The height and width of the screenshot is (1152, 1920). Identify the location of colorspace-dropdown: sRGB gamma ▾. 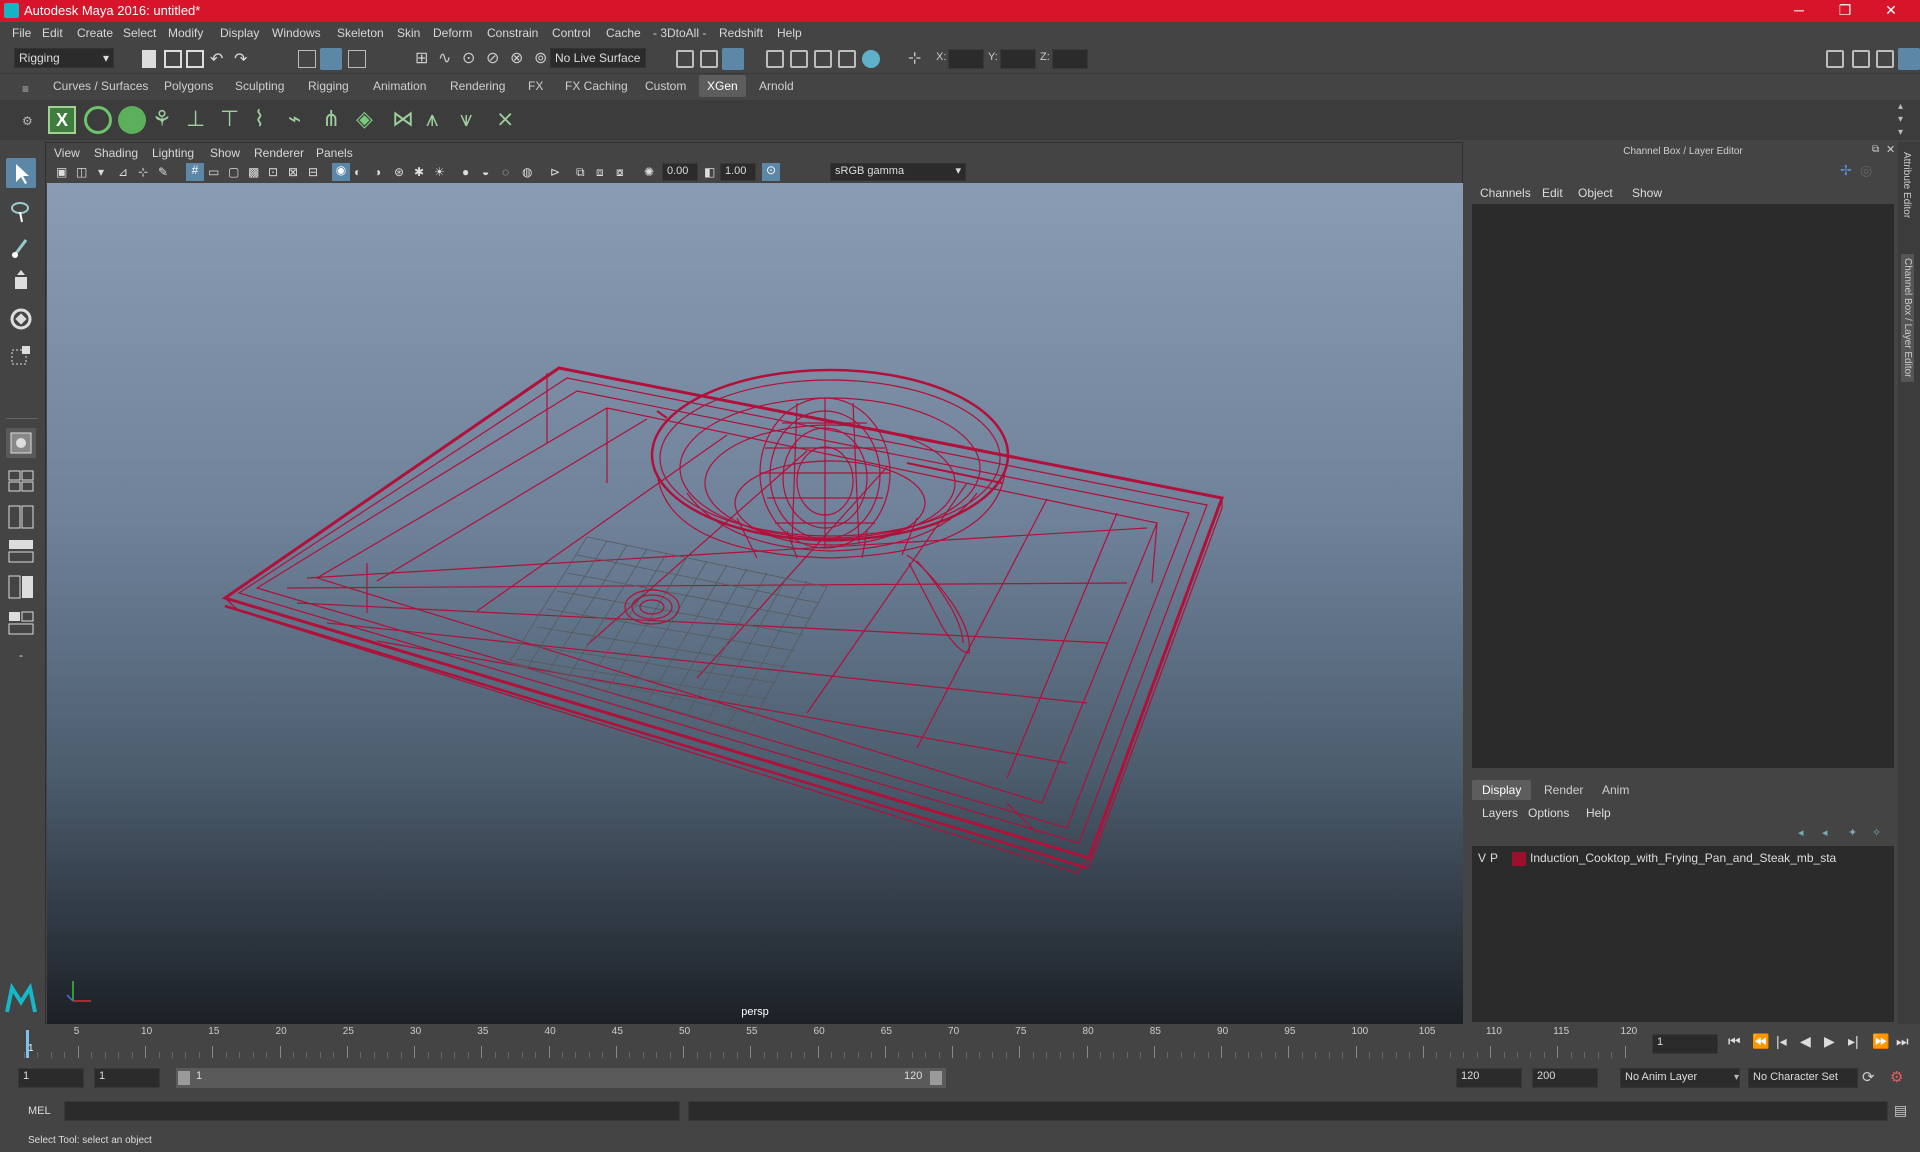
(898, 172).